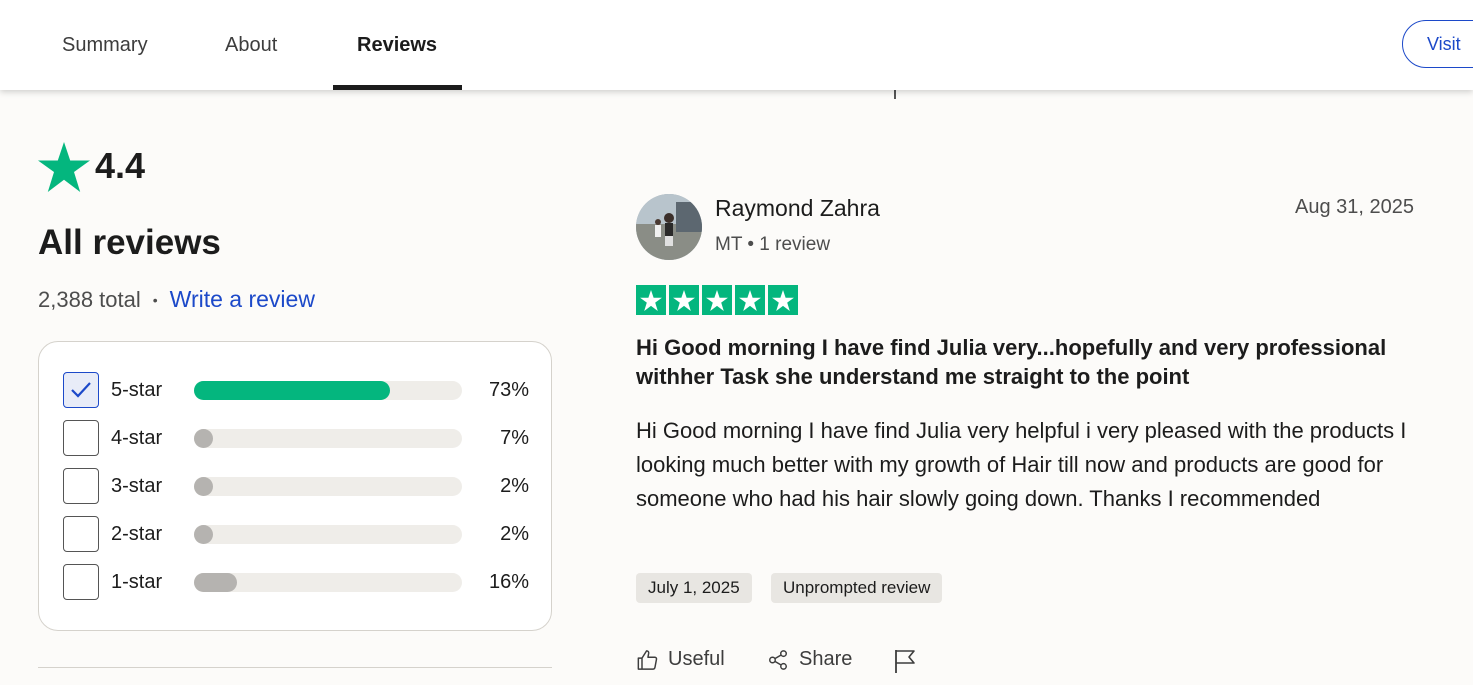 The width and height of the screenshot is (1473, 685). I want to click on checkmark-icon, so click(81, 390).